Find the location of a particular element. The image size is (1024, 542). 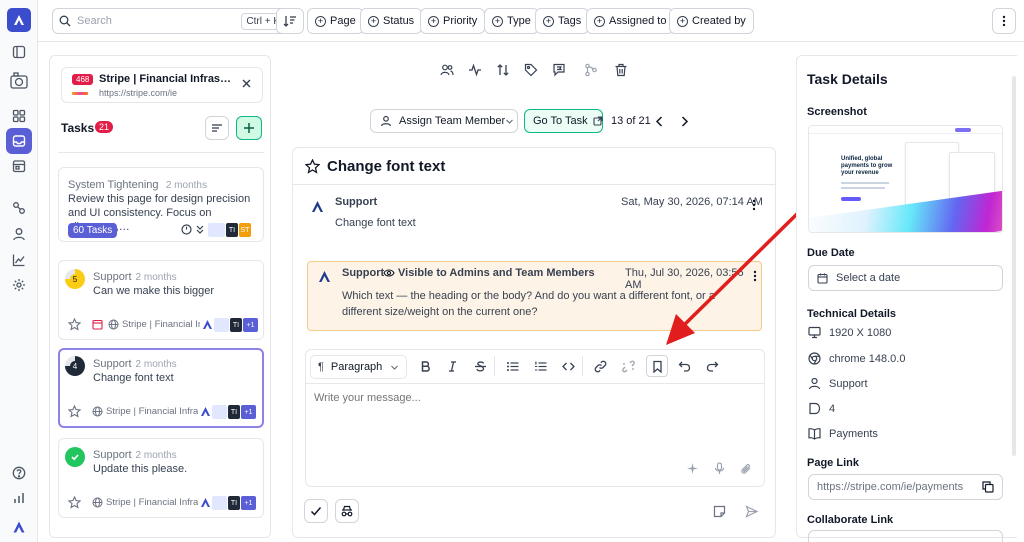

sort-arrows-icon is located at coordinates (504, 71).